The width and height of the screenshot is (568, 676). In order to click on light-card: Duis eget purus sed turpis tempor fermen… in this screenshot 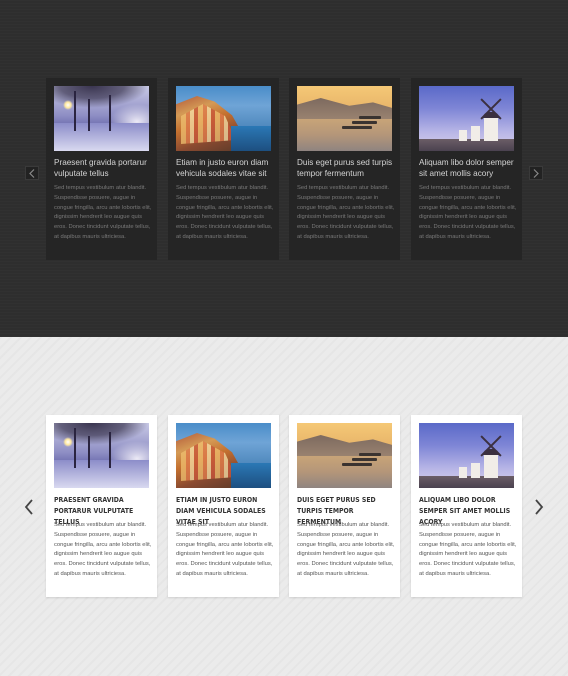, I will do `click(344, 506)`.